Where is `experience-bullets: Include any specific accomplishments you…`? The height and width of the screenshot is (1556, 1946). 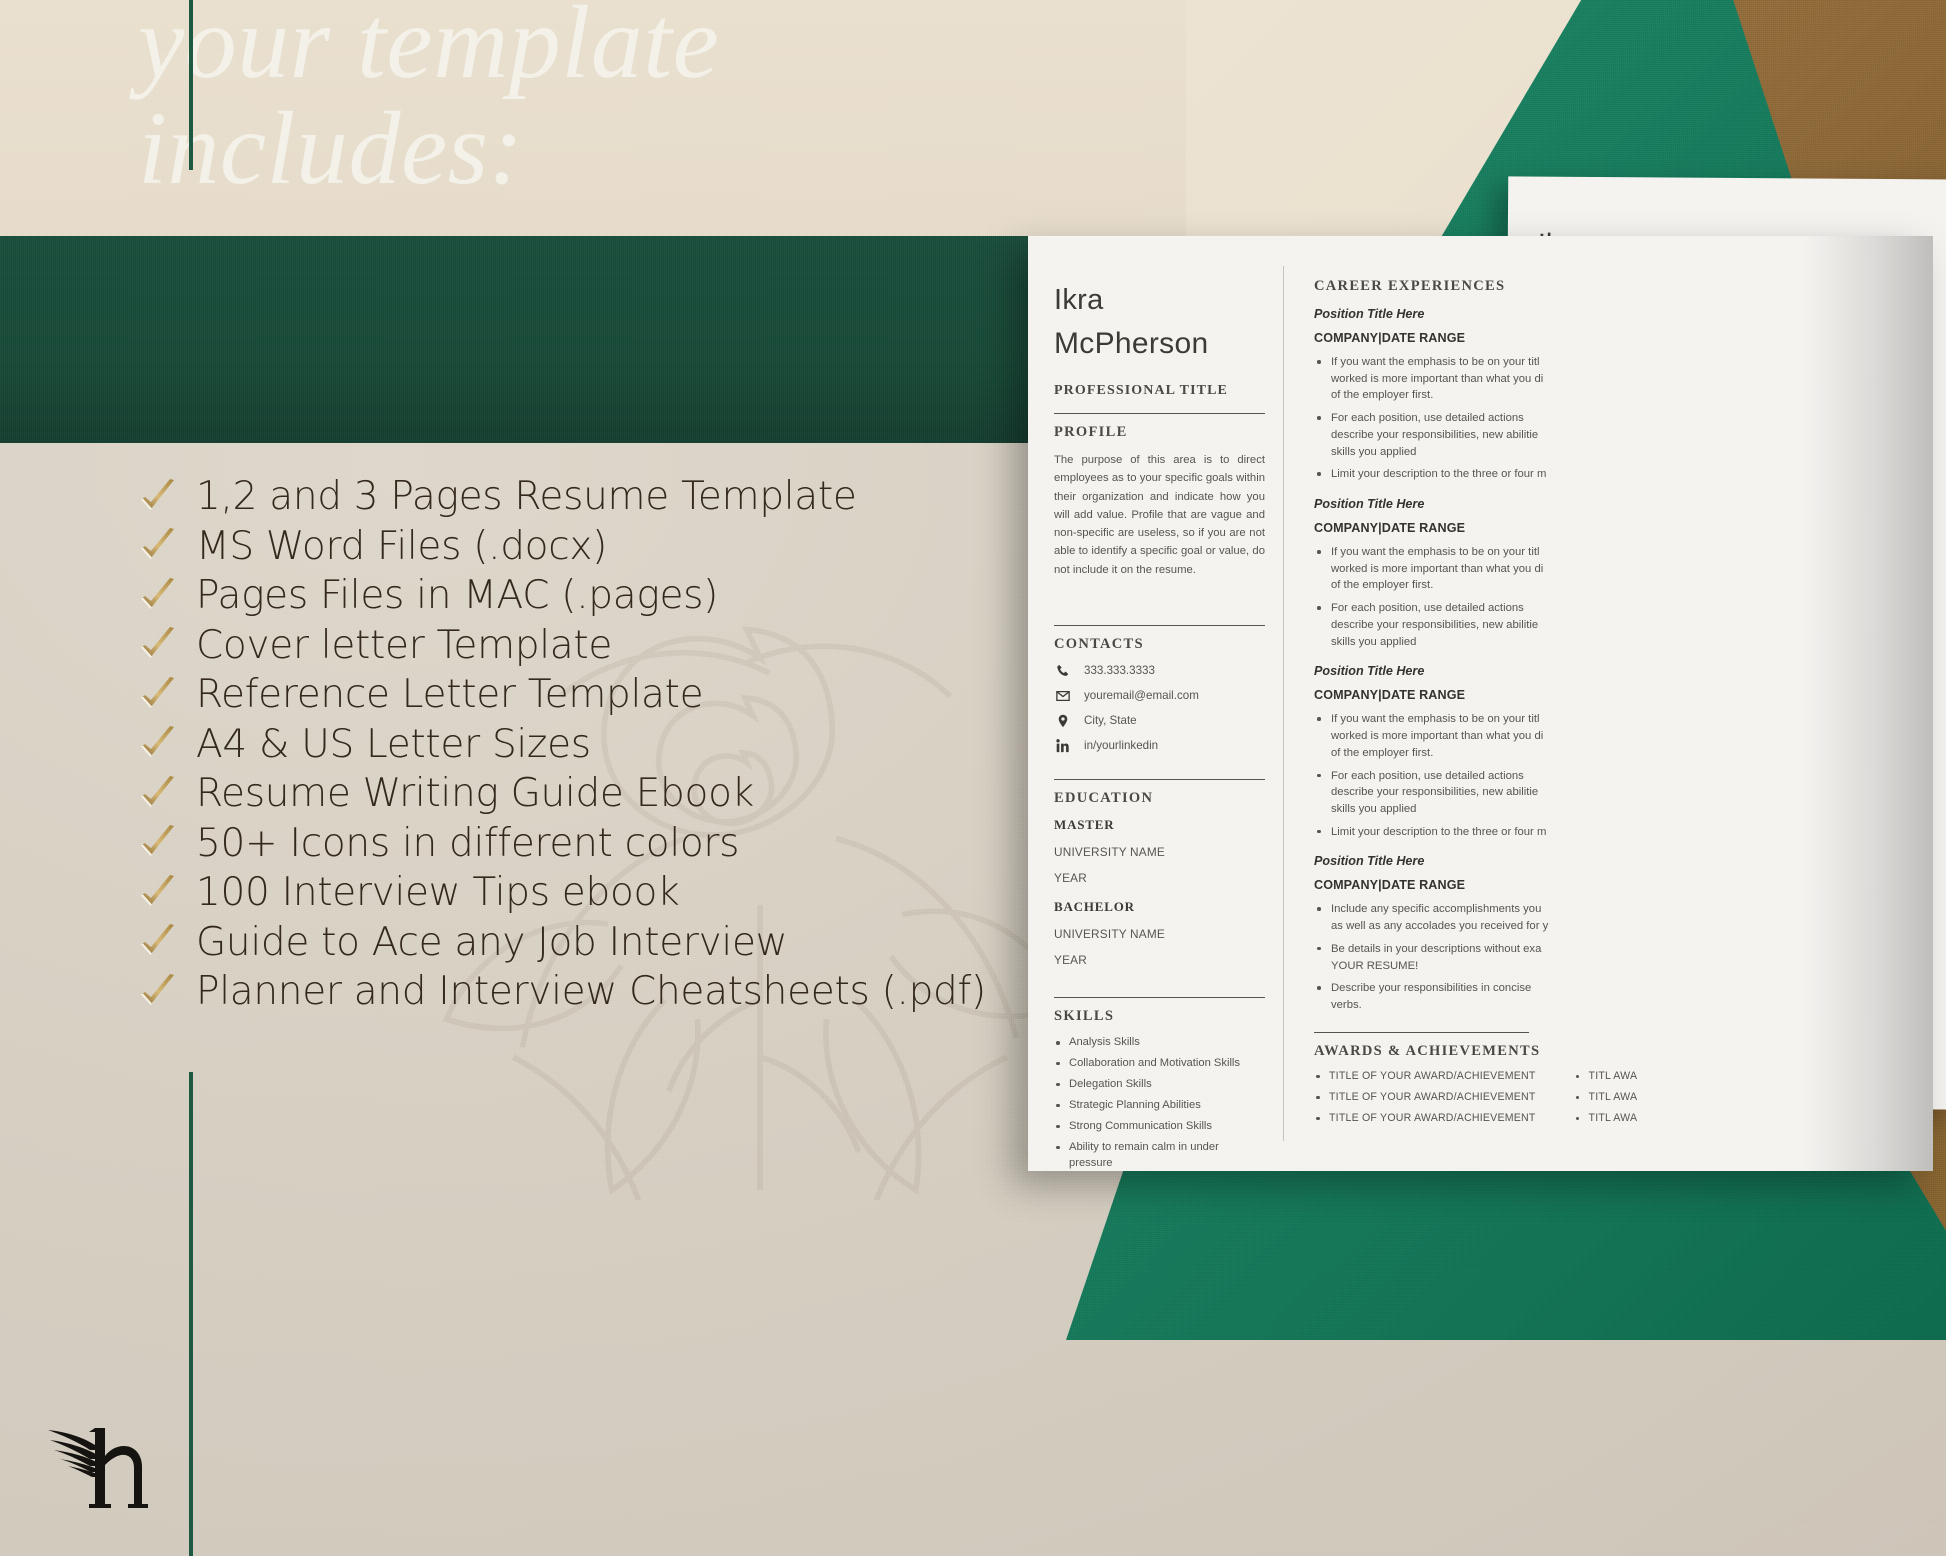 experience-bullets: Include any specific accomplishments you… is located at coordinates (1618, 957).